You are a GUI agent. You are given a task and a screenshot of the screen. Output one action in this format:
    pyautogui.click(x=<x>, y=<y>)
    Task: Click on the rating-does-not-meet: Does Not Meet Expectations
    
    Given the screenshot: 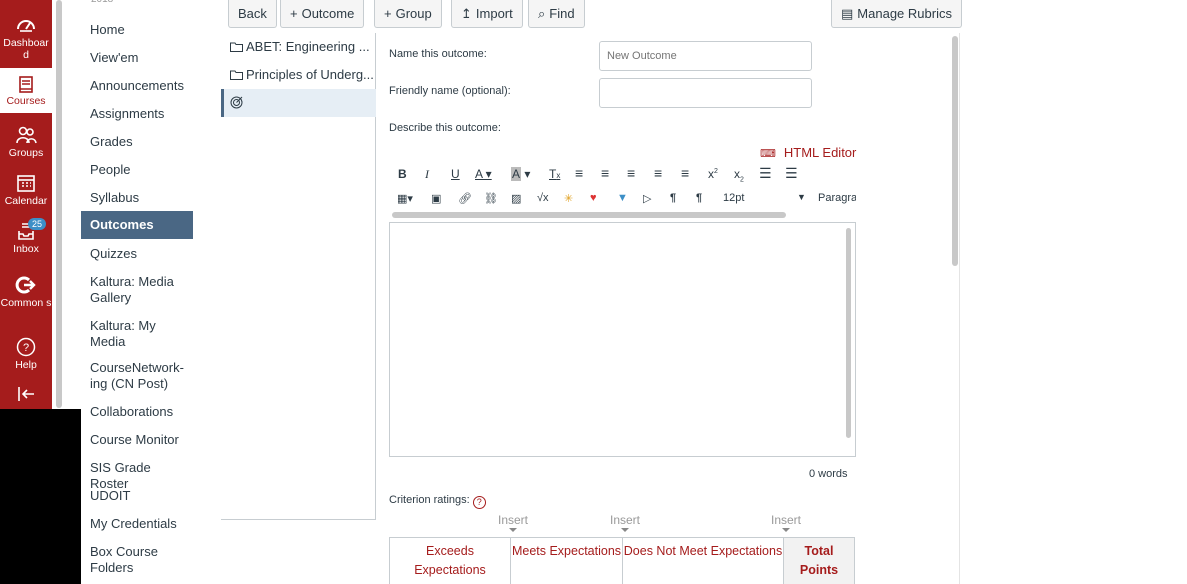 What is the action you would take?
    pyautogui.click(x=703, y=561)
    